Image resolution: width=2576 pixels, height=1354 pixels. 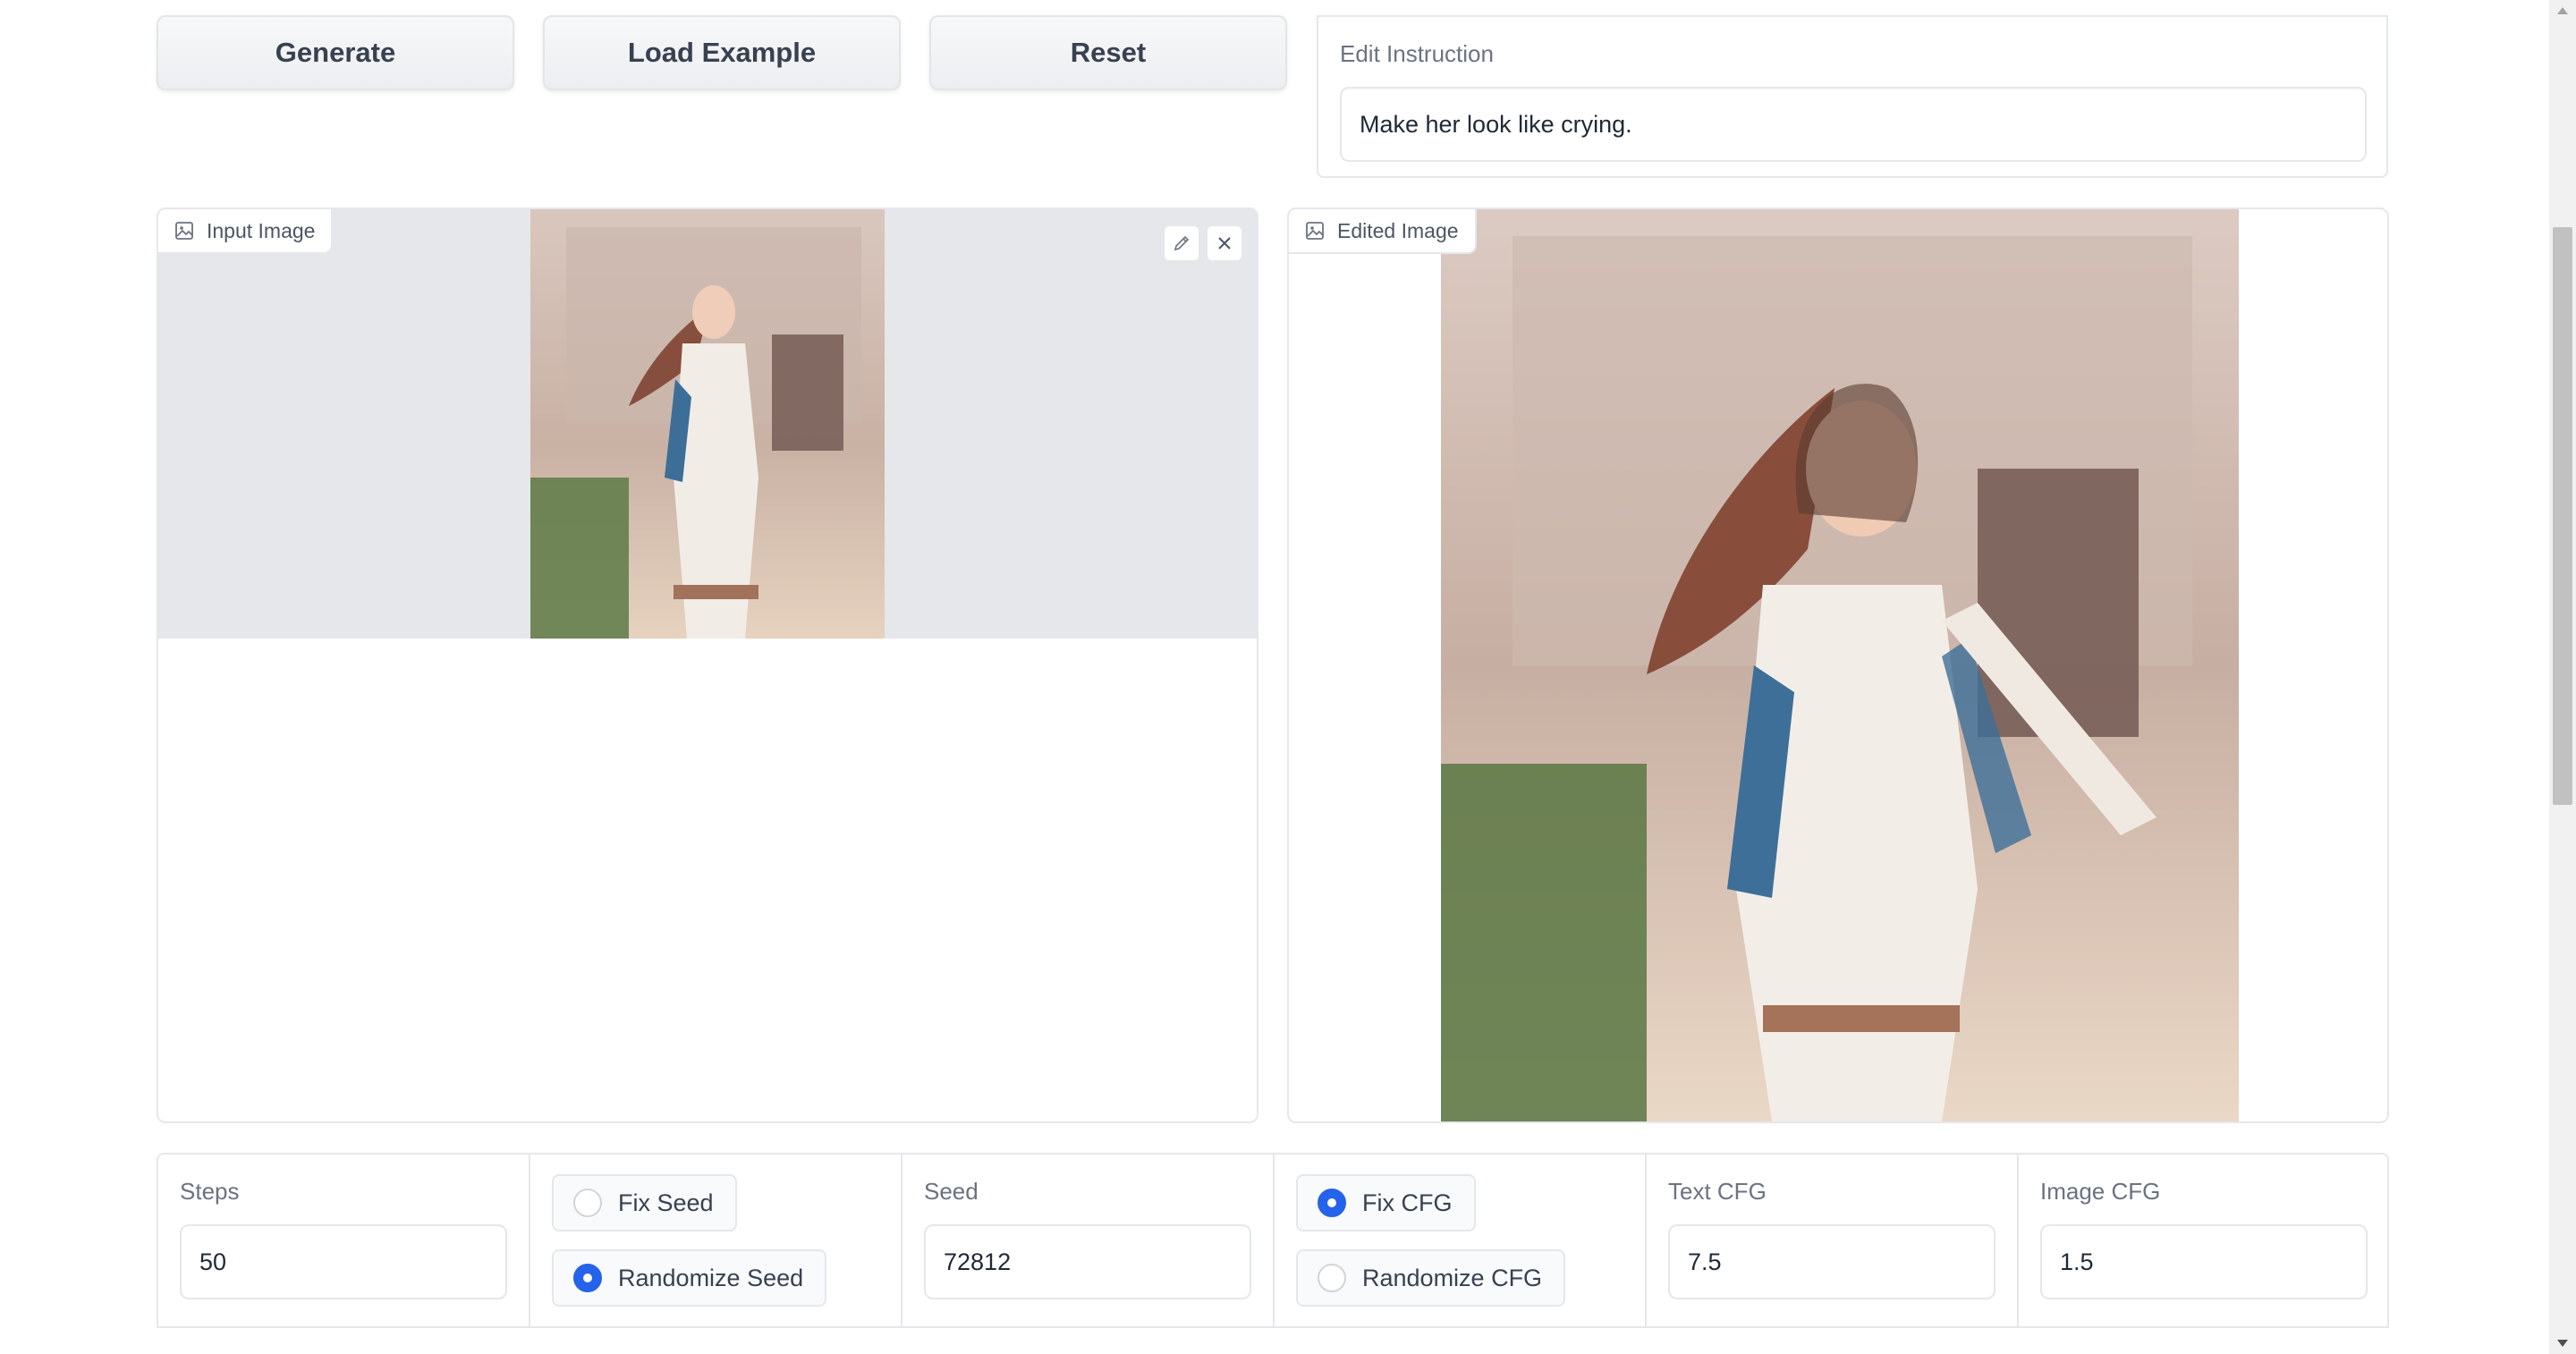 What do you see at coordinates (261, 230) in the screenshot?
I see `input-image-label-text: Input Image` at bounding box center [261, 230].